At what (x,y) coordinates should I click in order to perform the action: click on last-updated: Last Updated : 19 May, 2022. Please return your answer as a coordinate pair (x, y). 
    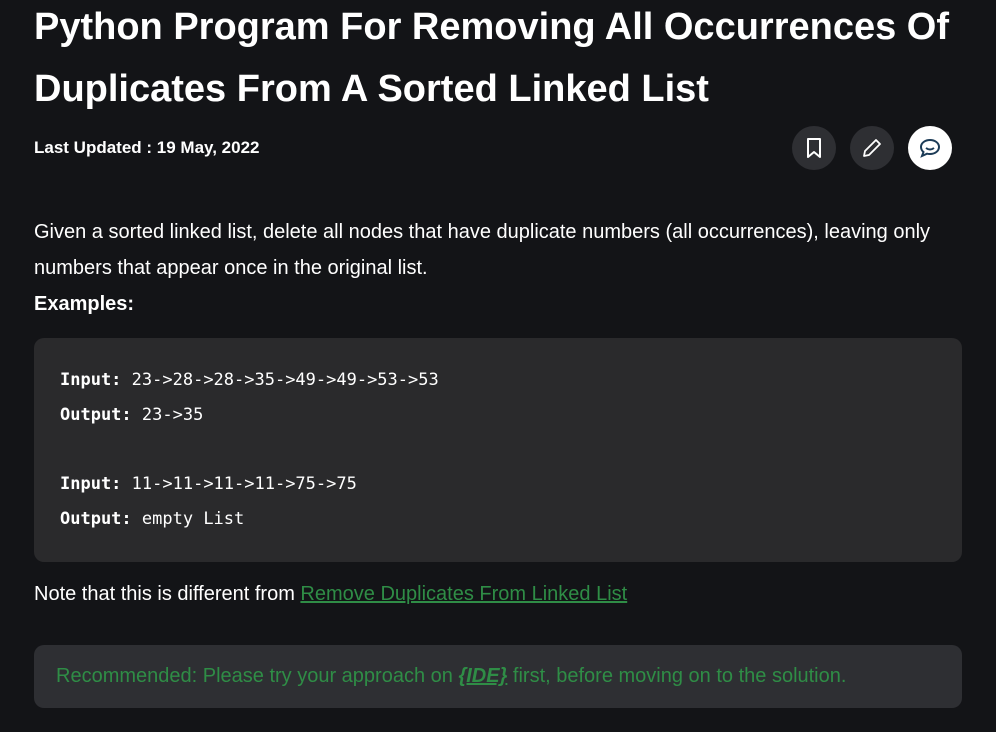
    Looking at the image, I should click on (147, 147).